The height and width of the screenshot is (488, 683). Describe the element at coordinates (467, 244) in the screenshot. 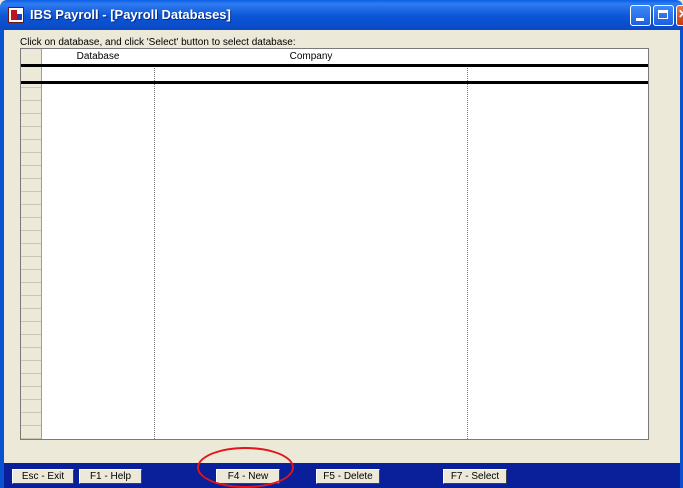

I see `column-separator-company` at that location.